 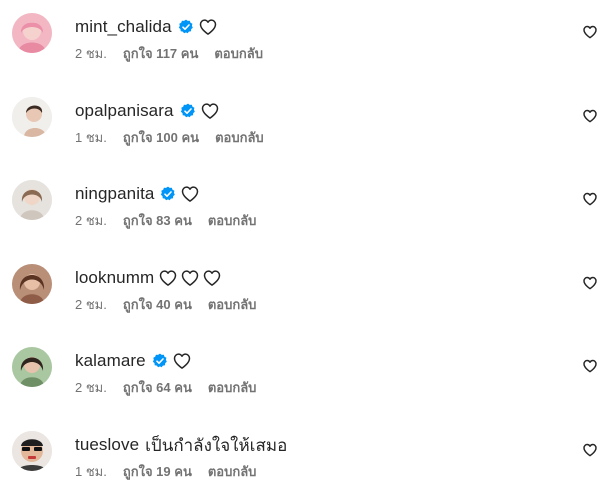 What do you see at coordinates (114, 194) in the screenshot?
I see `comment-username: ningpanita` at bounding box center [114, 194].